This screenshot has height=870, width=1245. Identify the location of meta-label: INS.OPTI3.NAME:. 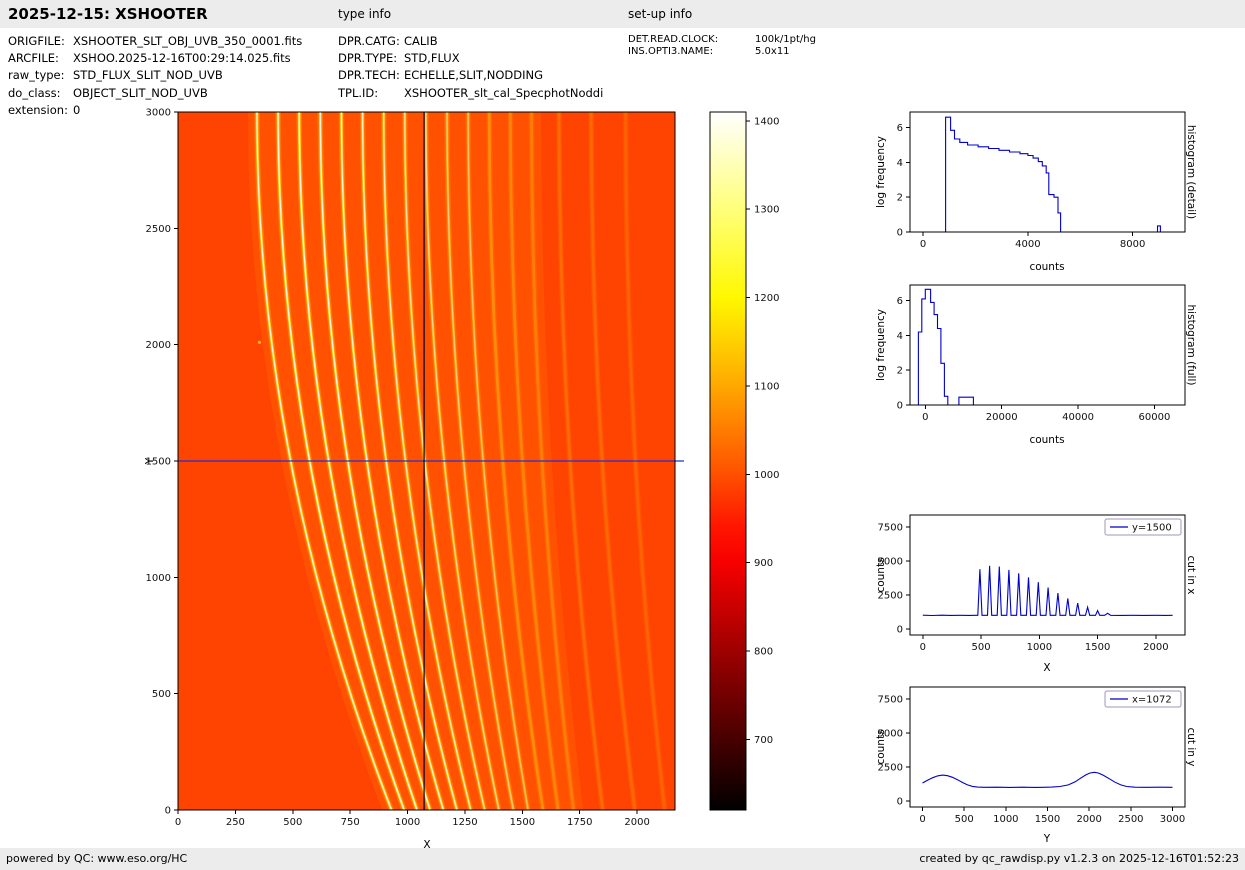
(671, 51).